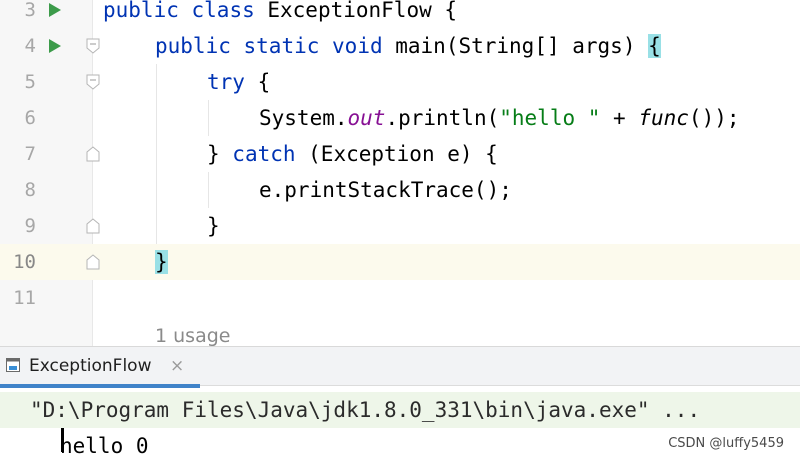  What do you see at coordinates (400, 298) in the screenshot?
I see `code-line-11: 11` at bounding box center [400, 298].